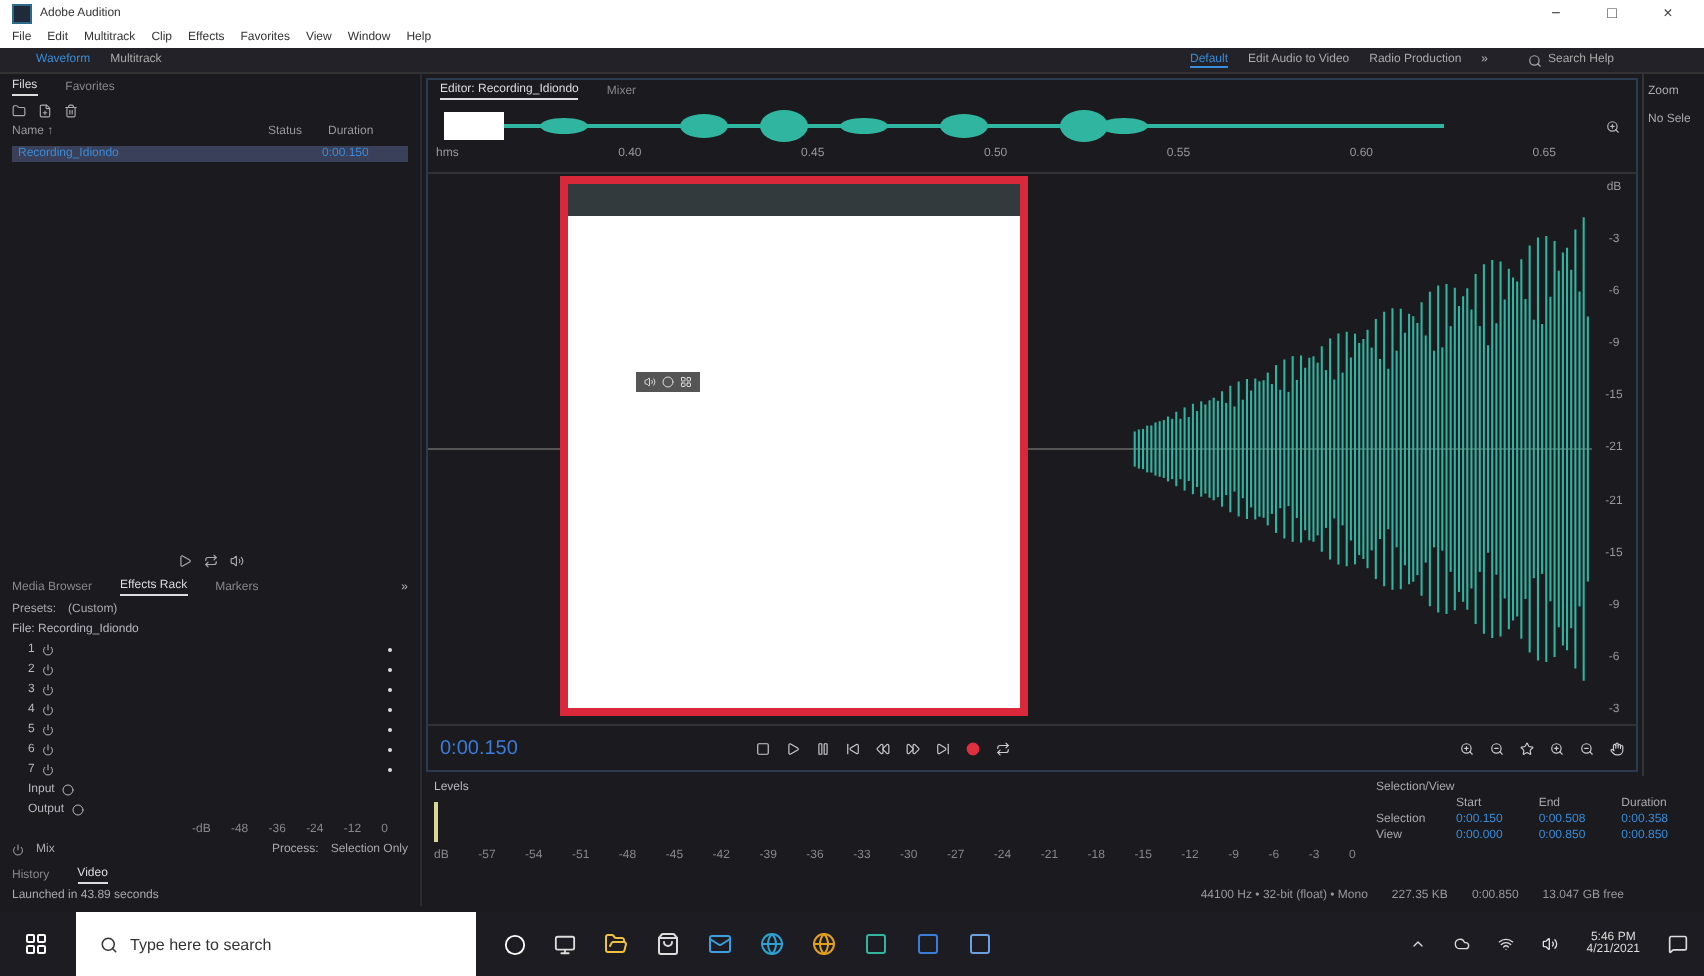 This screenshot has width=1704, height=976. What do you see at coordinates (480, 748) in the screenshot?
I see `time-display: 0:00.150` at bounding box center [480, 748].